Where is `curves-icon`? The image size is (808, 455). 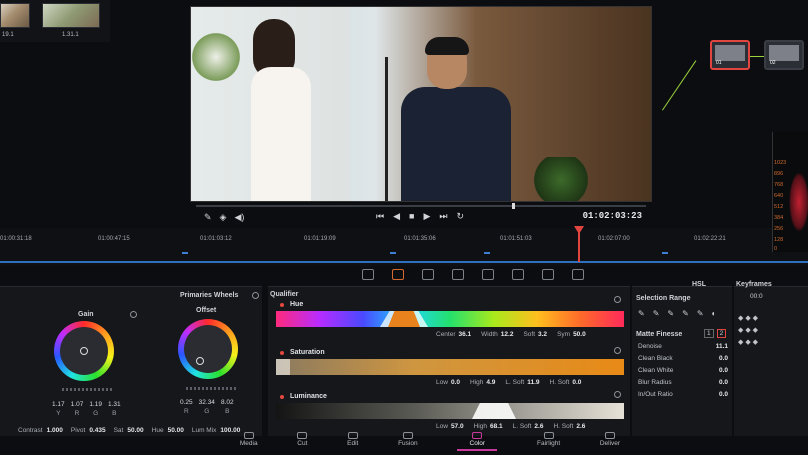
curves-icon is located at coordinates (368, 274).